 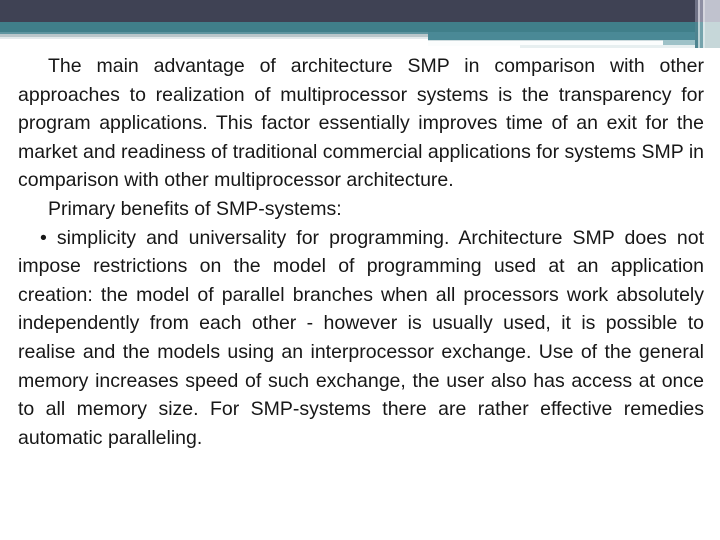 I want to click on header-step-teal-upper, so click(x=561, y=36).